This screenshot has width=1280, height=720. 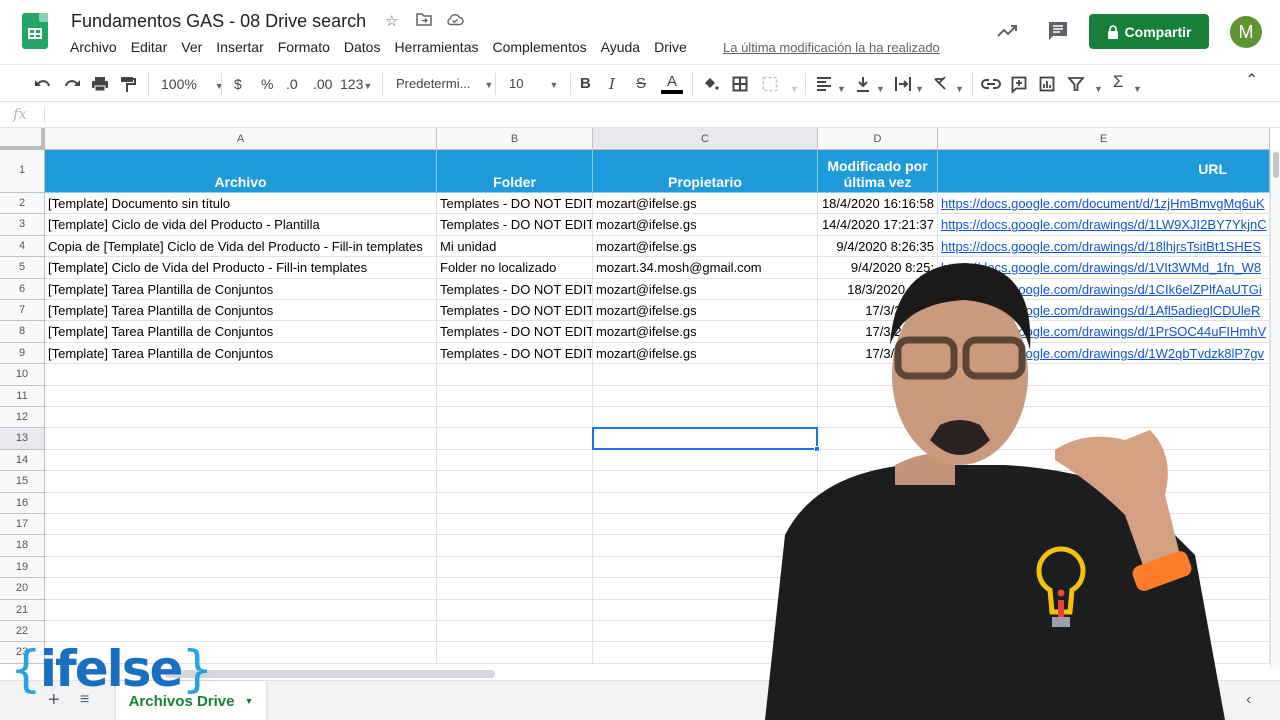 What do you see at coordinates (1118, 82) in the screenshot?
I see `functions-button: Σ` at bounding box center [1118, 82].